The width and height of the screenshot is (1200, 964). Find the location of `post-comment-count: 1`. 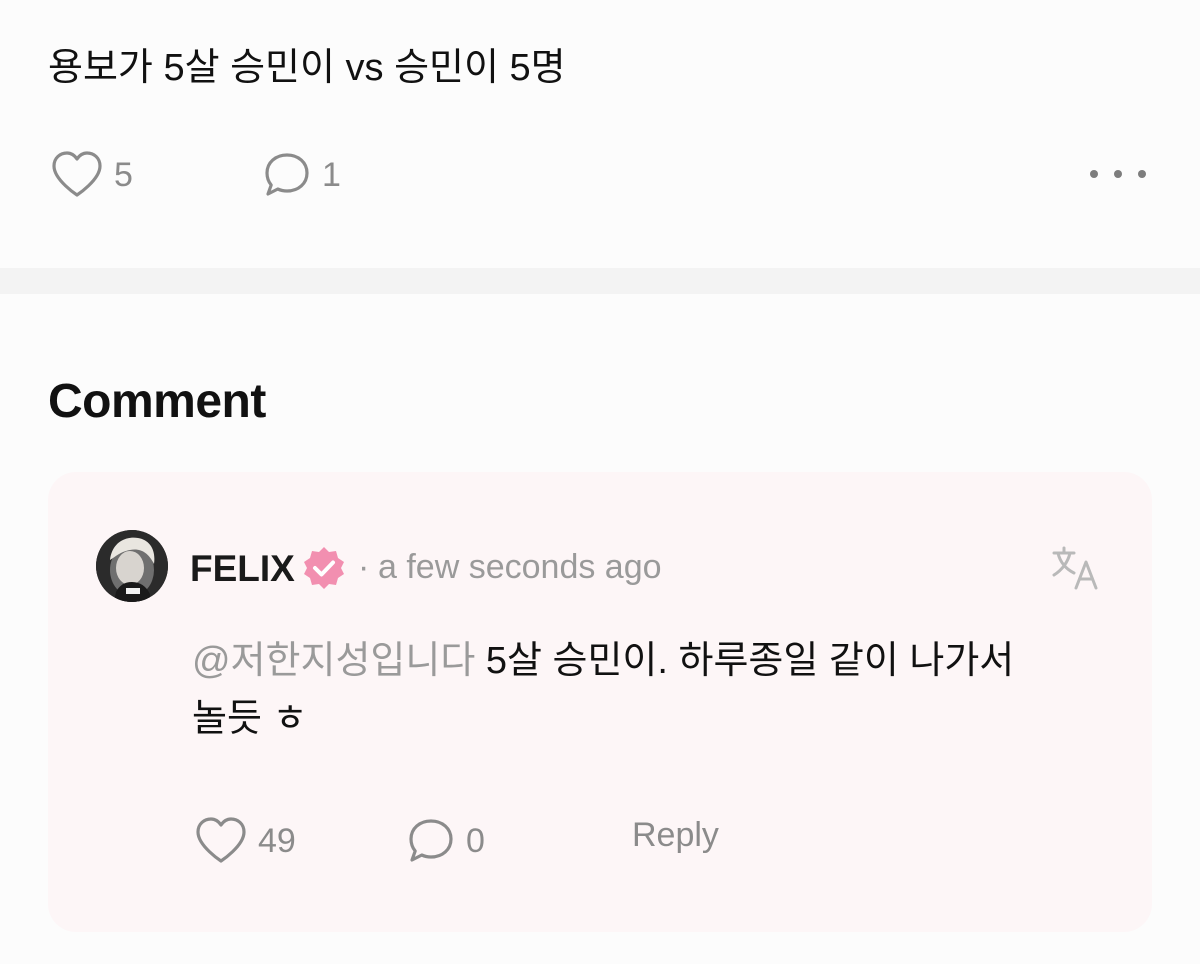

post-comment-count: 1 is located at coordinates (331, 174).